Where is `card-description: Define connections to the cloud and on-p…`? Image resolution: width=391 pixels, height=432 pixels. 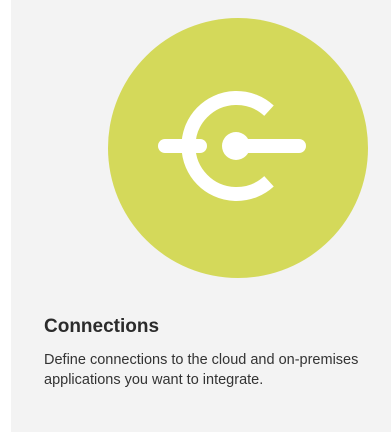 card-description: Define connections to the cloud and on-p… is located at coordinates (201, 370).